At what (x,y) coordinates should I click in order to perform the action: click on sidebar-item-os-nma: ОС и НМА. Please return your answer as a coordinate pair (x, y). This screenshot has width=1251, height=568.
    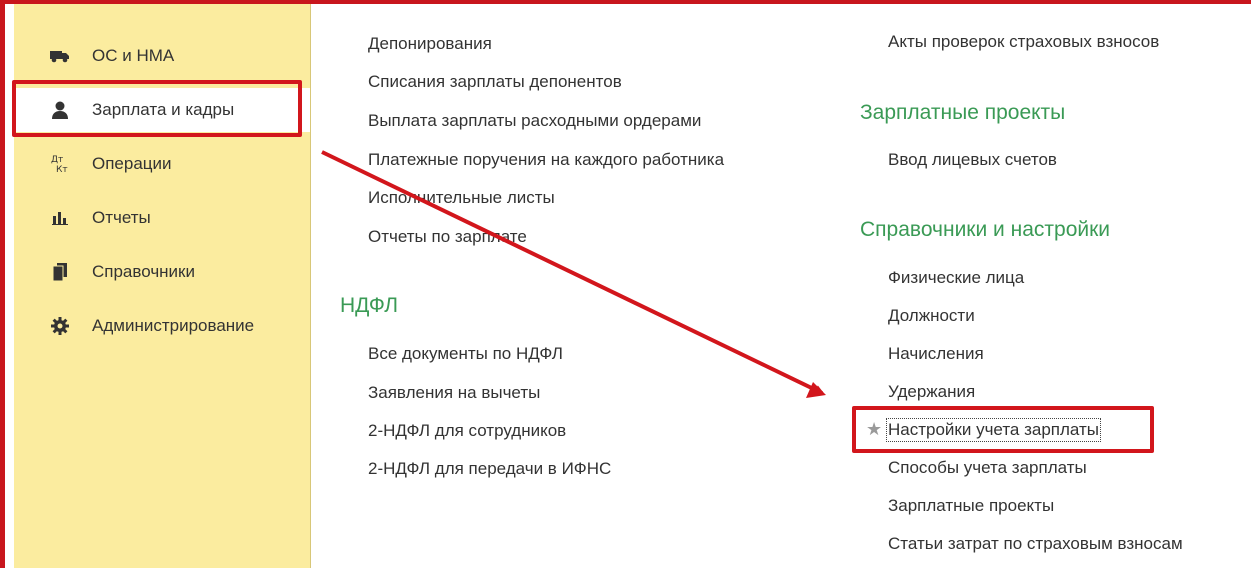
    Looking at the image, I should click on (162, 56).